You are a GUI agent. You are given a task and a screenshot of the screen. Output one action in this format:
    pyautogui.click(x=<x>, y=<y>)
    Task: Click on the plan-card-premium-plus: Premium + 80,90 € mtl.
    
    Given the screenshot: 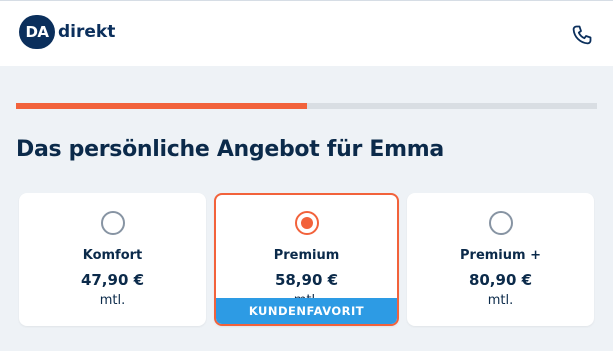 What is the action you would take?
    pyautogui.click(x=500, y=259)
    